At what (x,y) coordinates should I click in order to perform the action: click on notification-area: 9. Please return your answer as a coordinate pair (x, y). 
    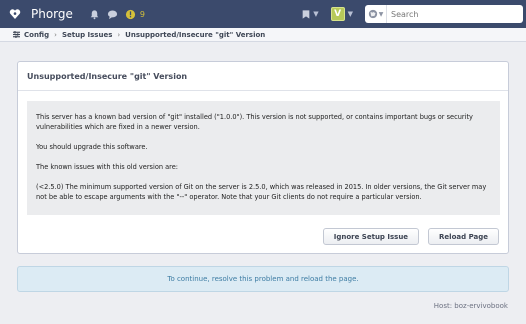
    Looking at the image, I should click on (117, 14).